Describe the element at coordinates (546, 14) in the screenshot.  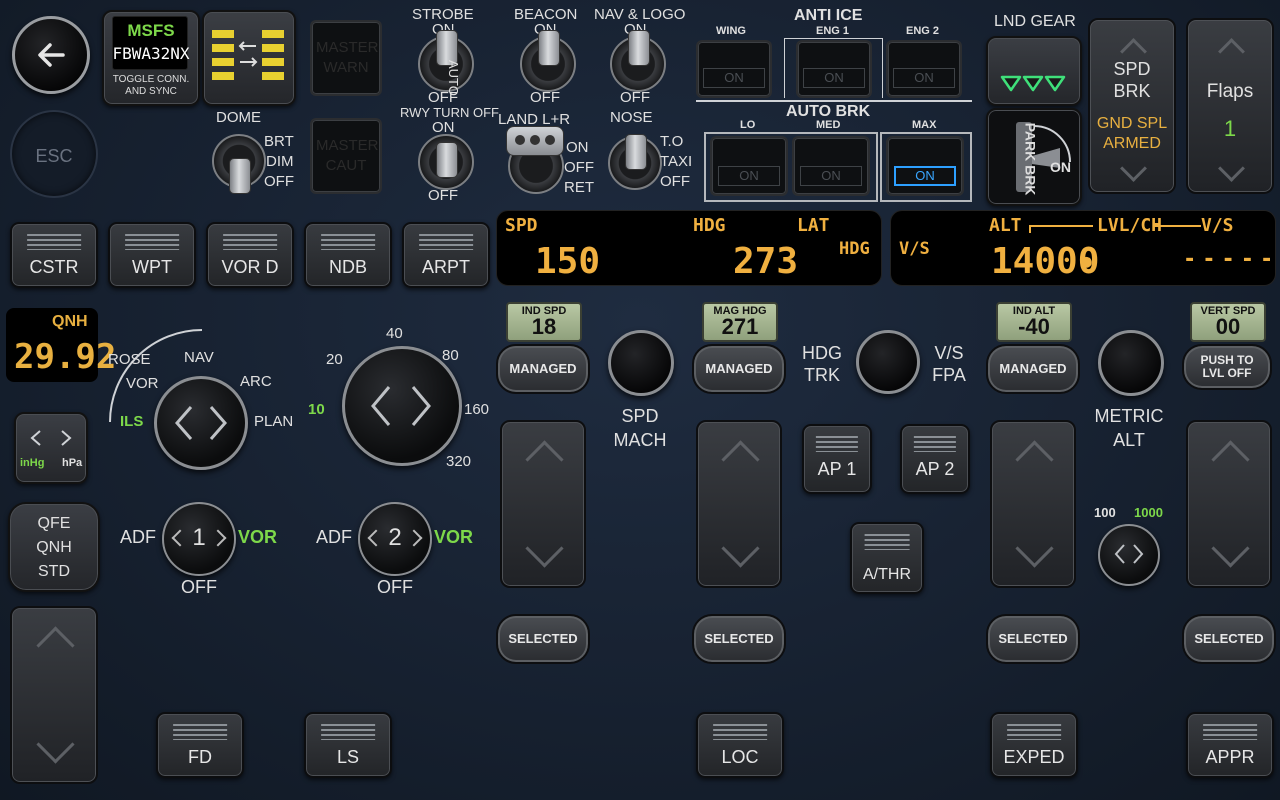
I see `beacon-label: BEACON` at that location.